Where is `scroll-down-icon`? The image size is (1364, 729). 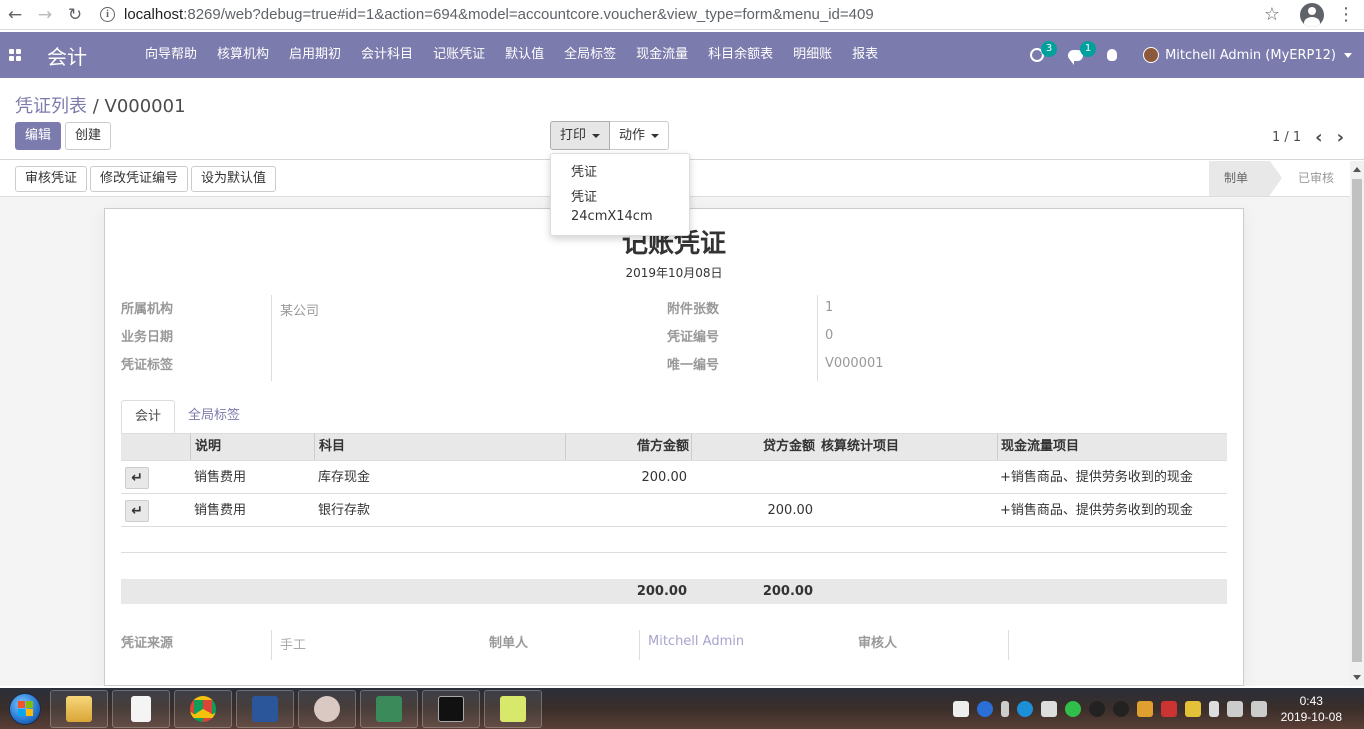 scroll-down-icon is located at coordinates (1357, 677).